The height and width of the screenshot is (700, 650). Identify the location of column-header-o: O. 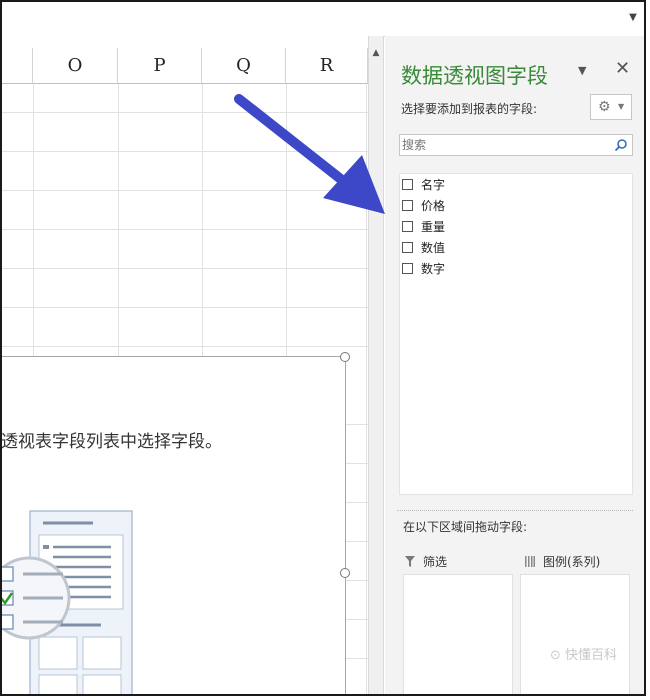
(75, 66).